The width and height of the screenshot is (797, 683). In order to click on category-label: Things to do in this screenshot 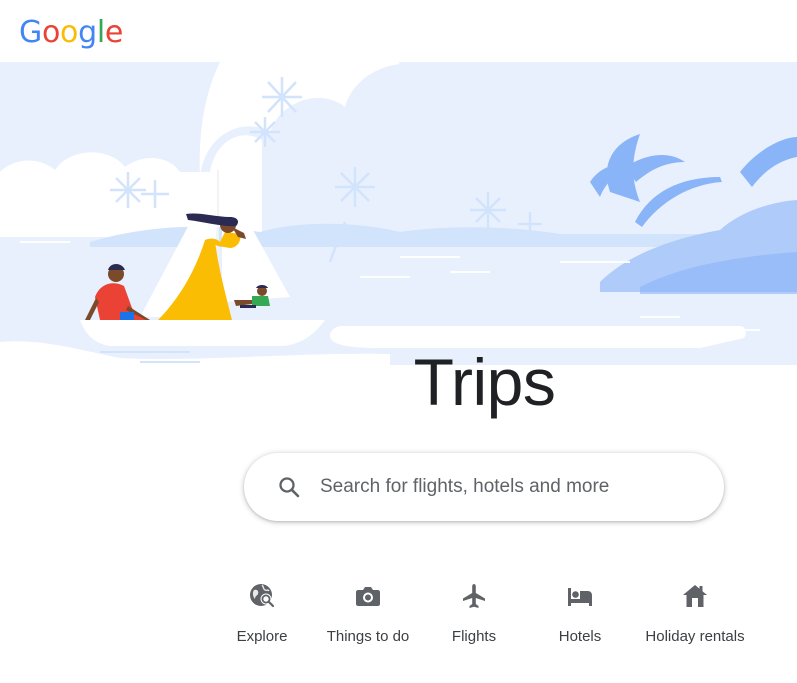, I will do `click(368, 636)`.